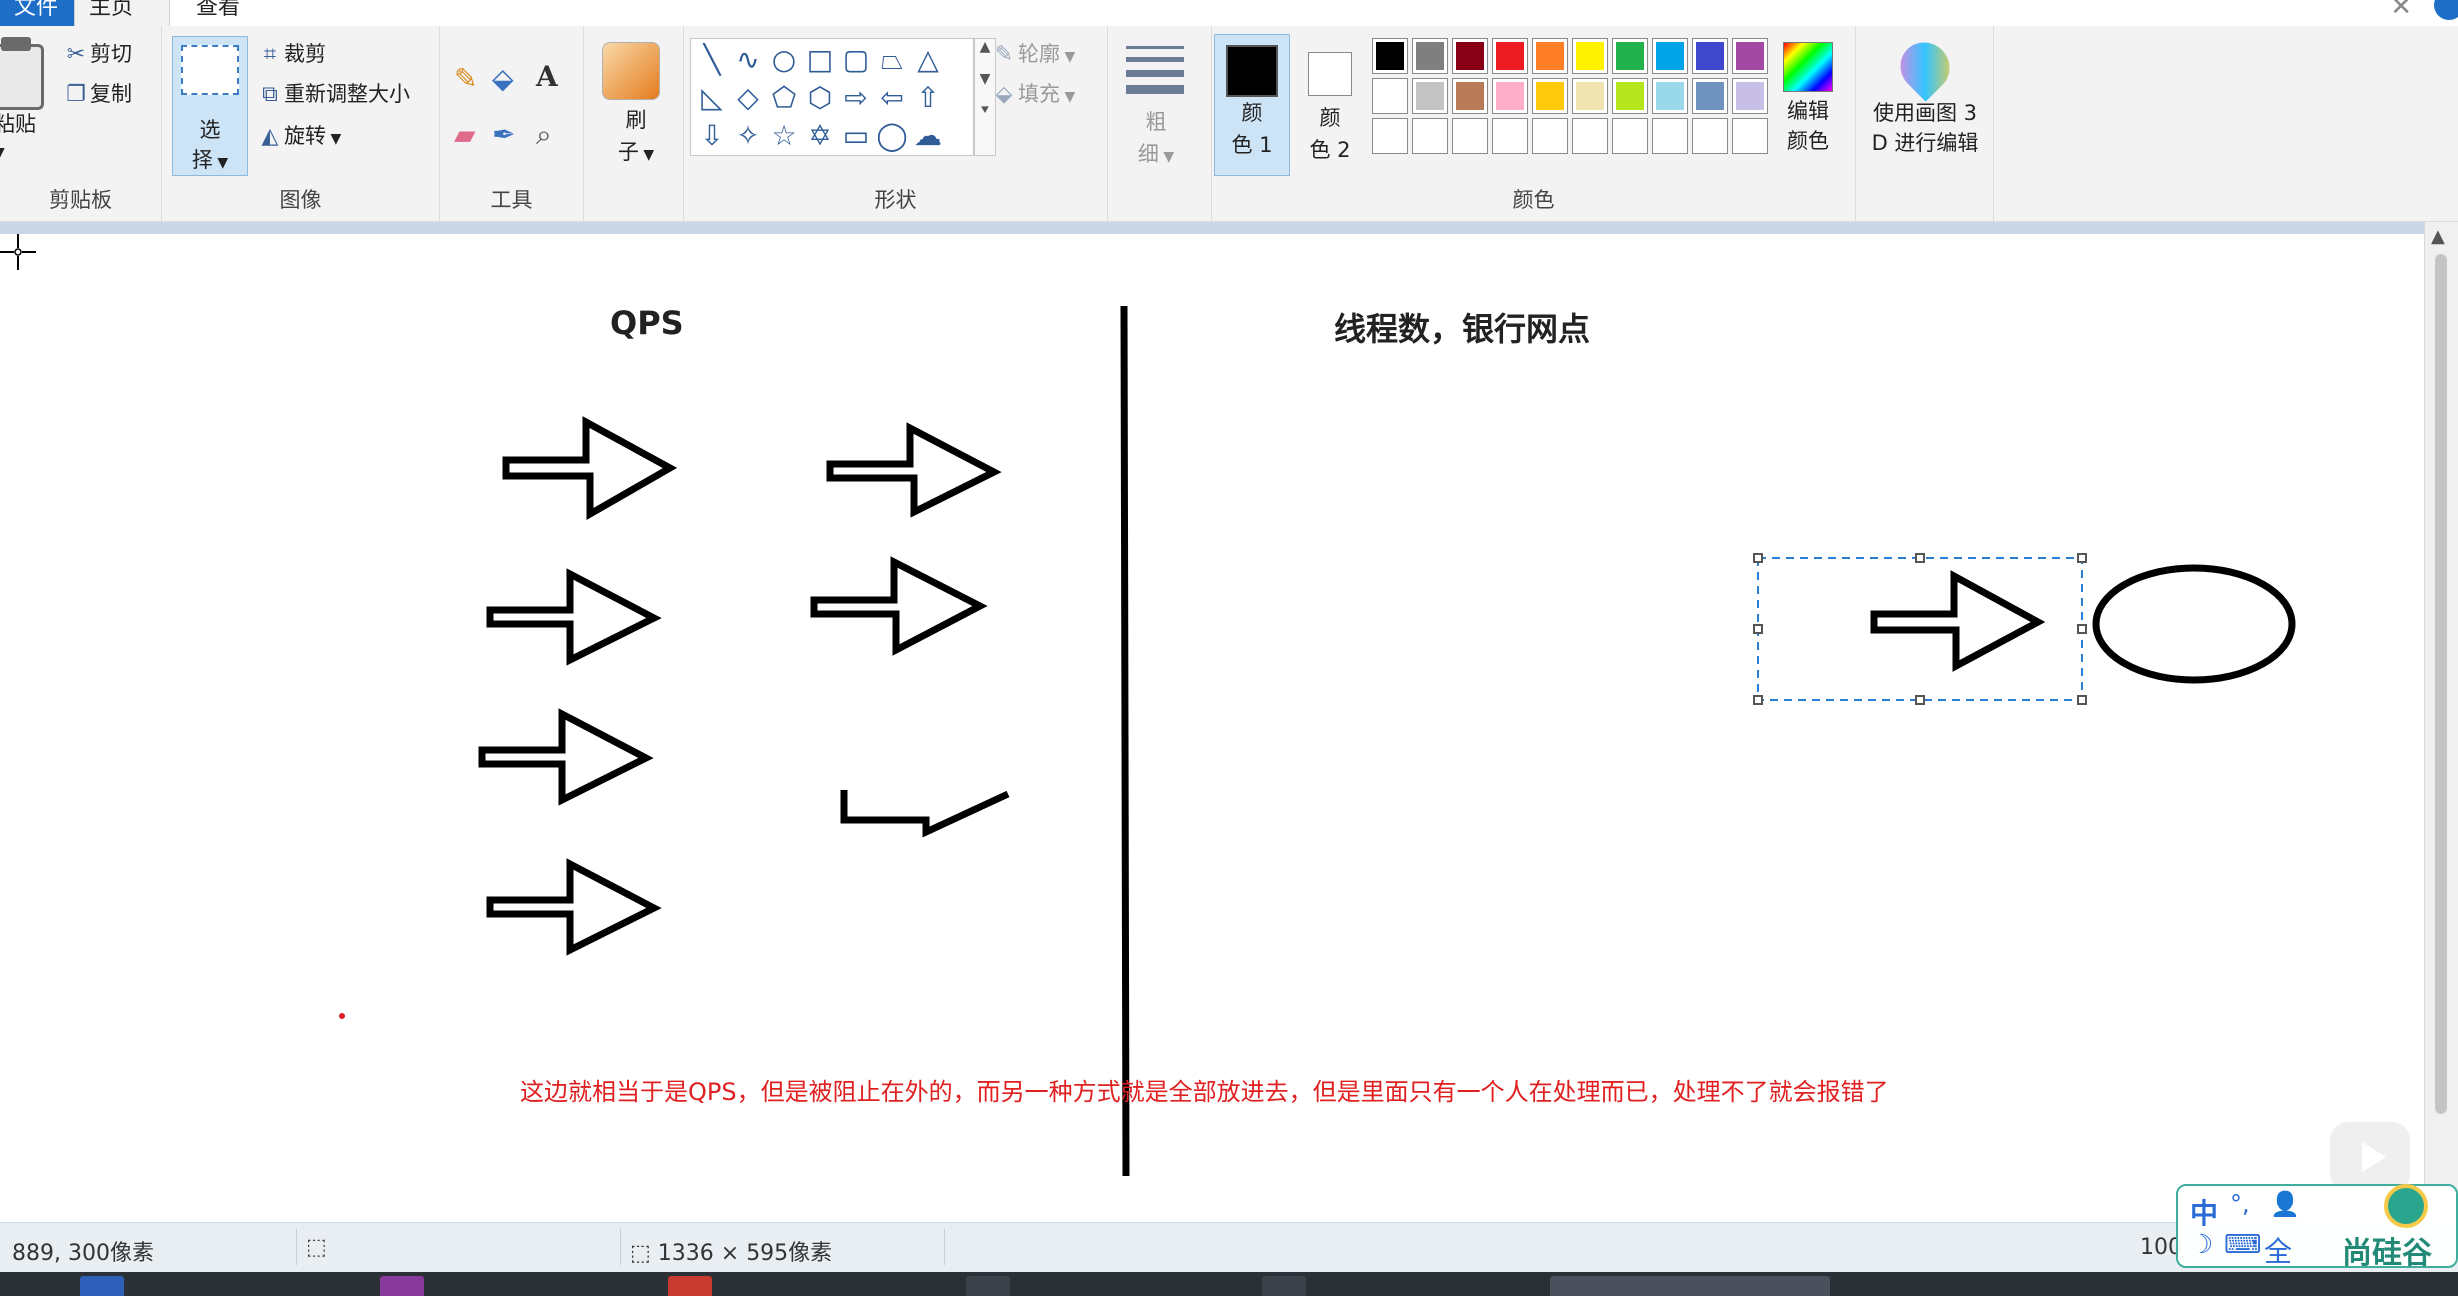  I want to click on pencil-icon: ✎, so click(465, 78).